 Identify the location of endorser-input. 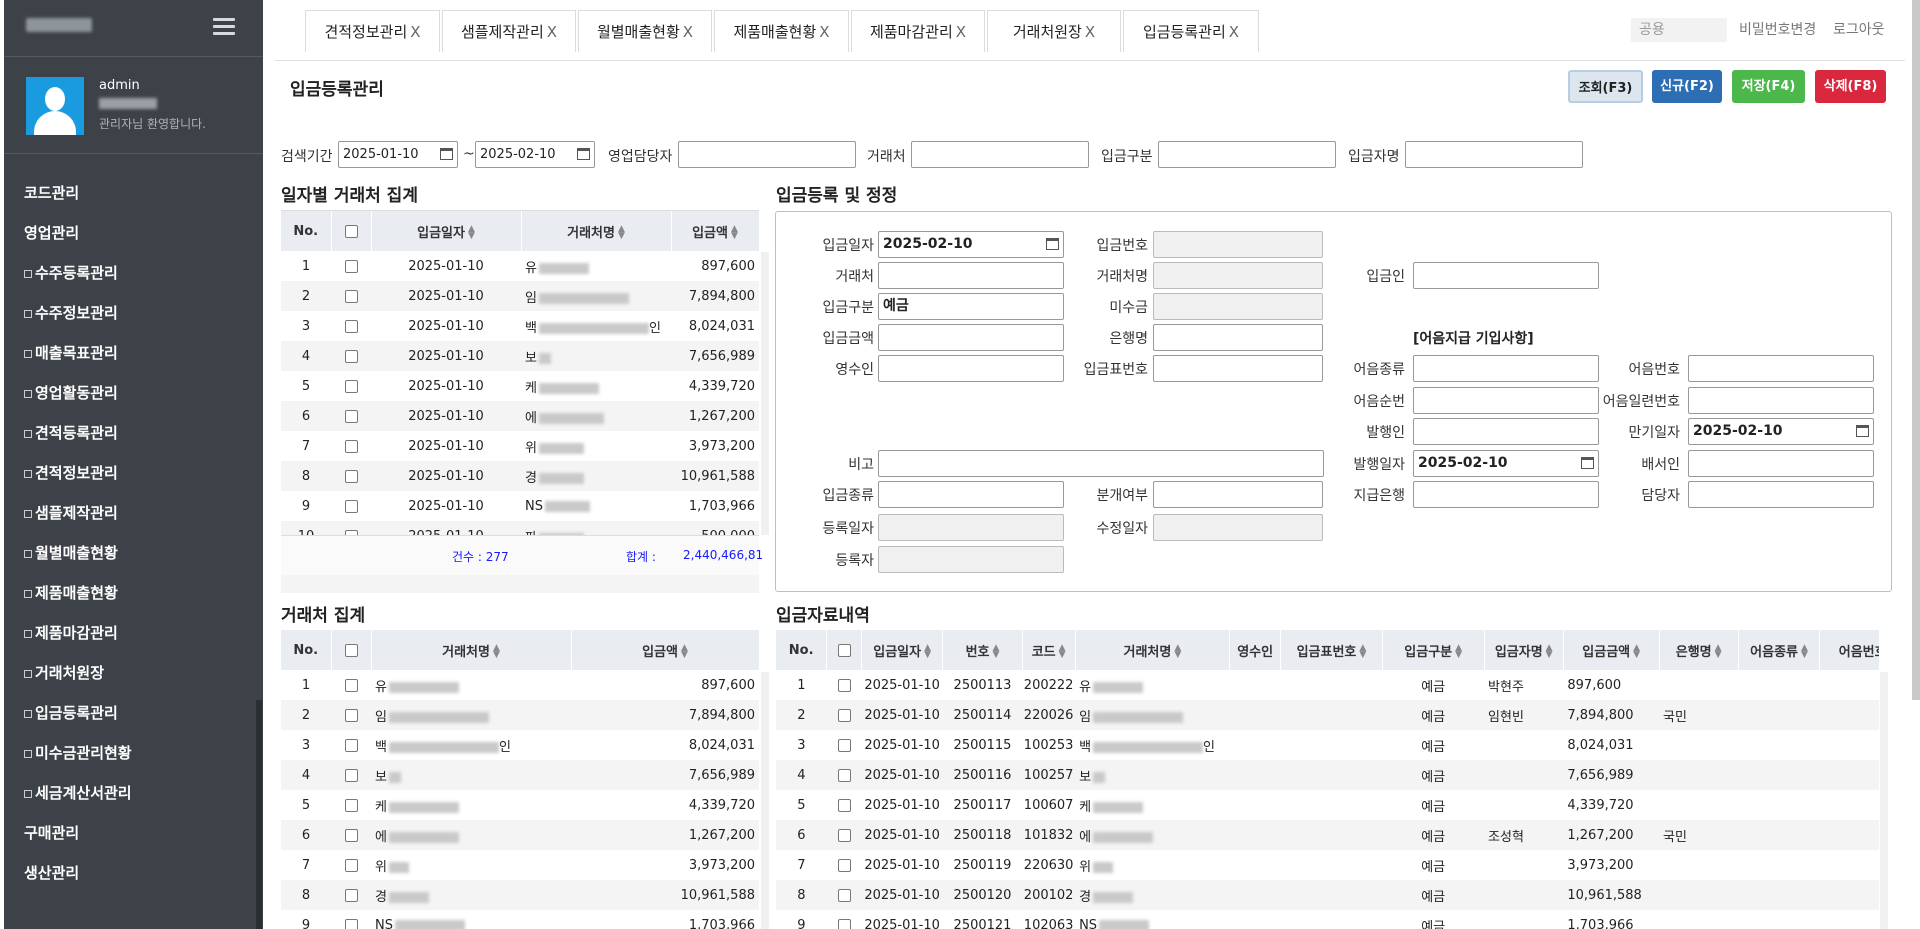
(1781, 463).